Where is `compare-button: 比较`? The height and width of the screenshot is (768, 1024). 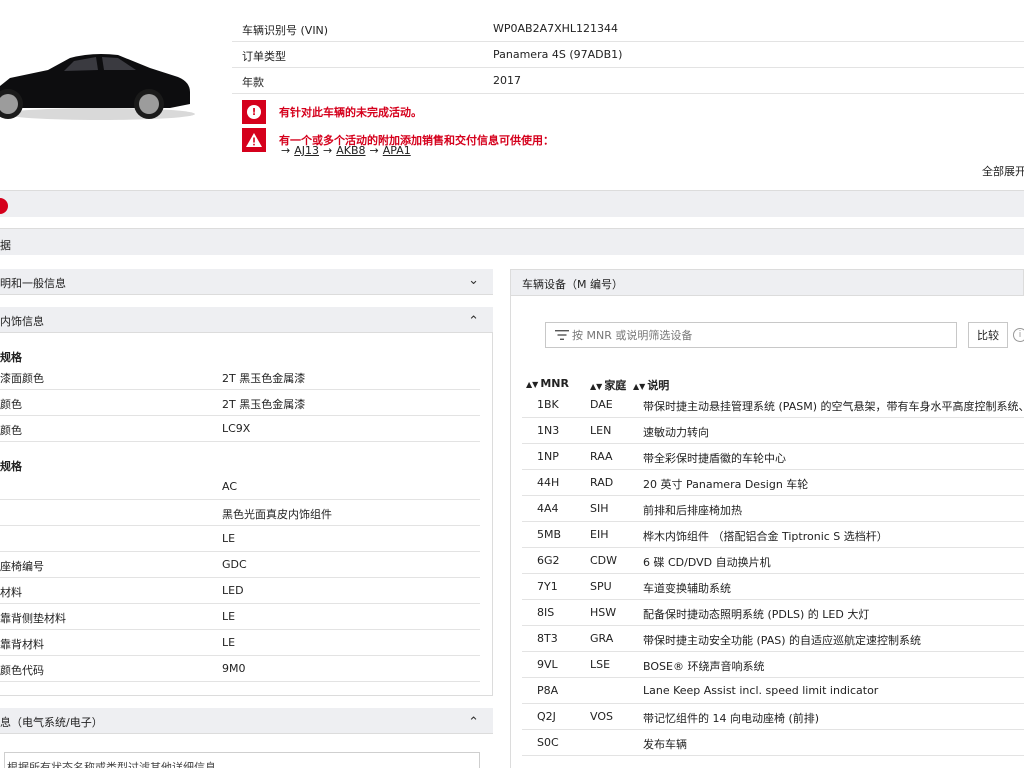 compare-button: 比较 is located at coordinates (988, 335).